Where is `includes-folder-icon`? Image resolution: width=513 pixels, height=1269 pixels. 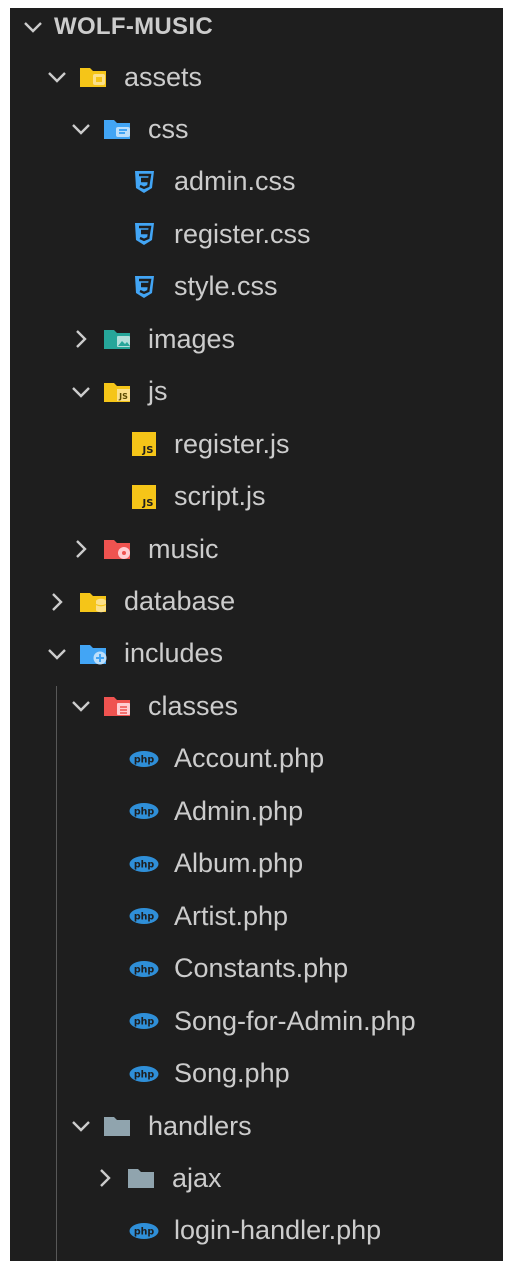 includes-folder-icon is located at coordinates (94, 654).